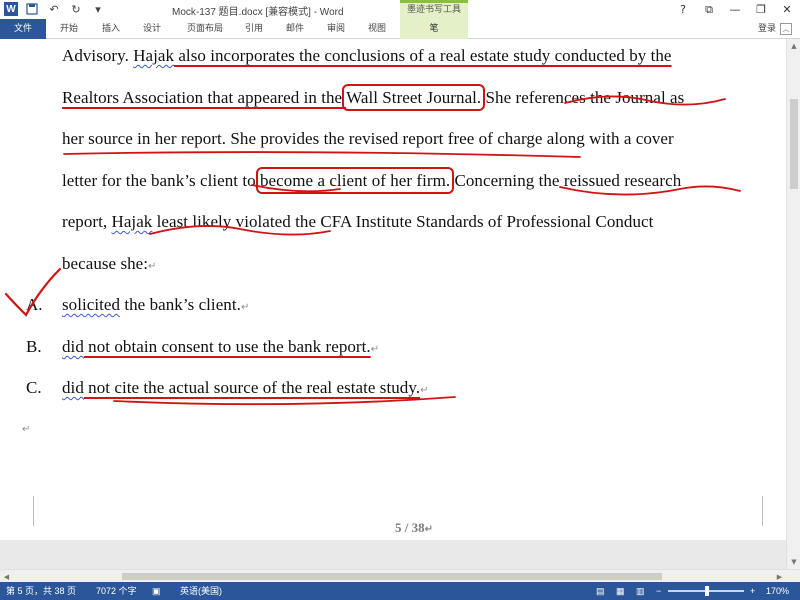  What do you see at coordinates (254, 29) in the screenshot?
I see `tab-references: 引用` at bounding box center [254, 29].